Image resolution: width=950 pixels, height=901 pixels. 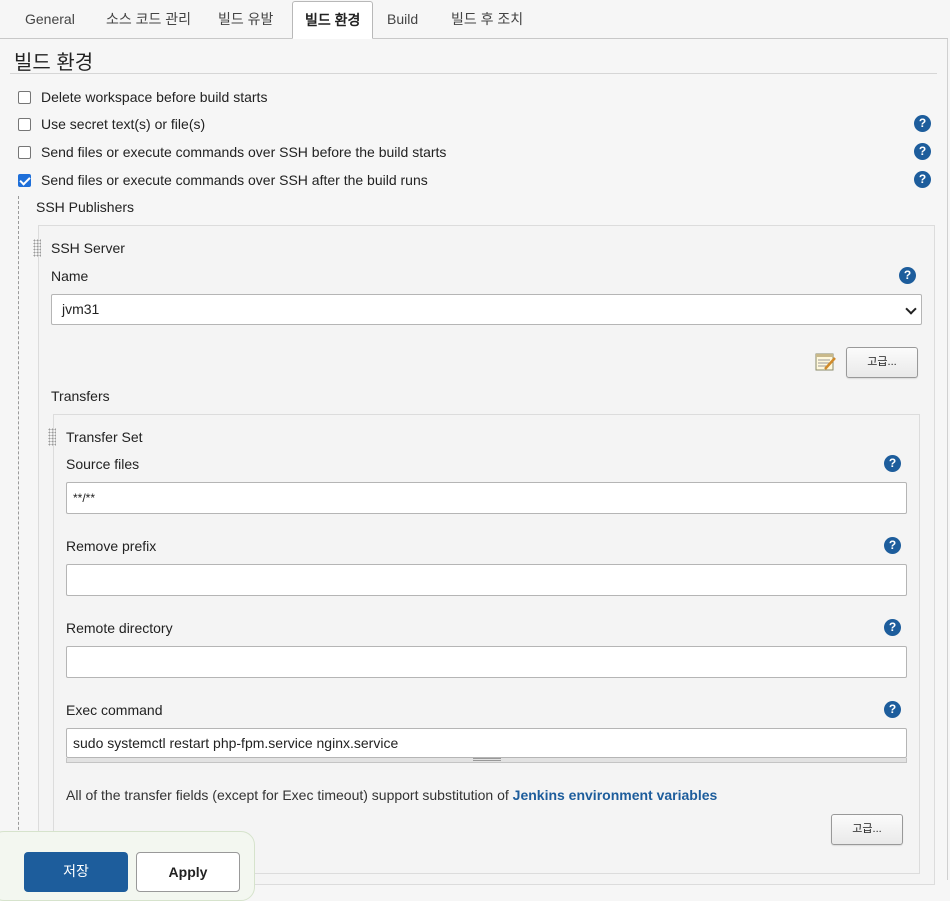 What do you see at coordinates (76, 872) in the screenshot?
I see `save-button: 저장` at bounding box center [76, 872].